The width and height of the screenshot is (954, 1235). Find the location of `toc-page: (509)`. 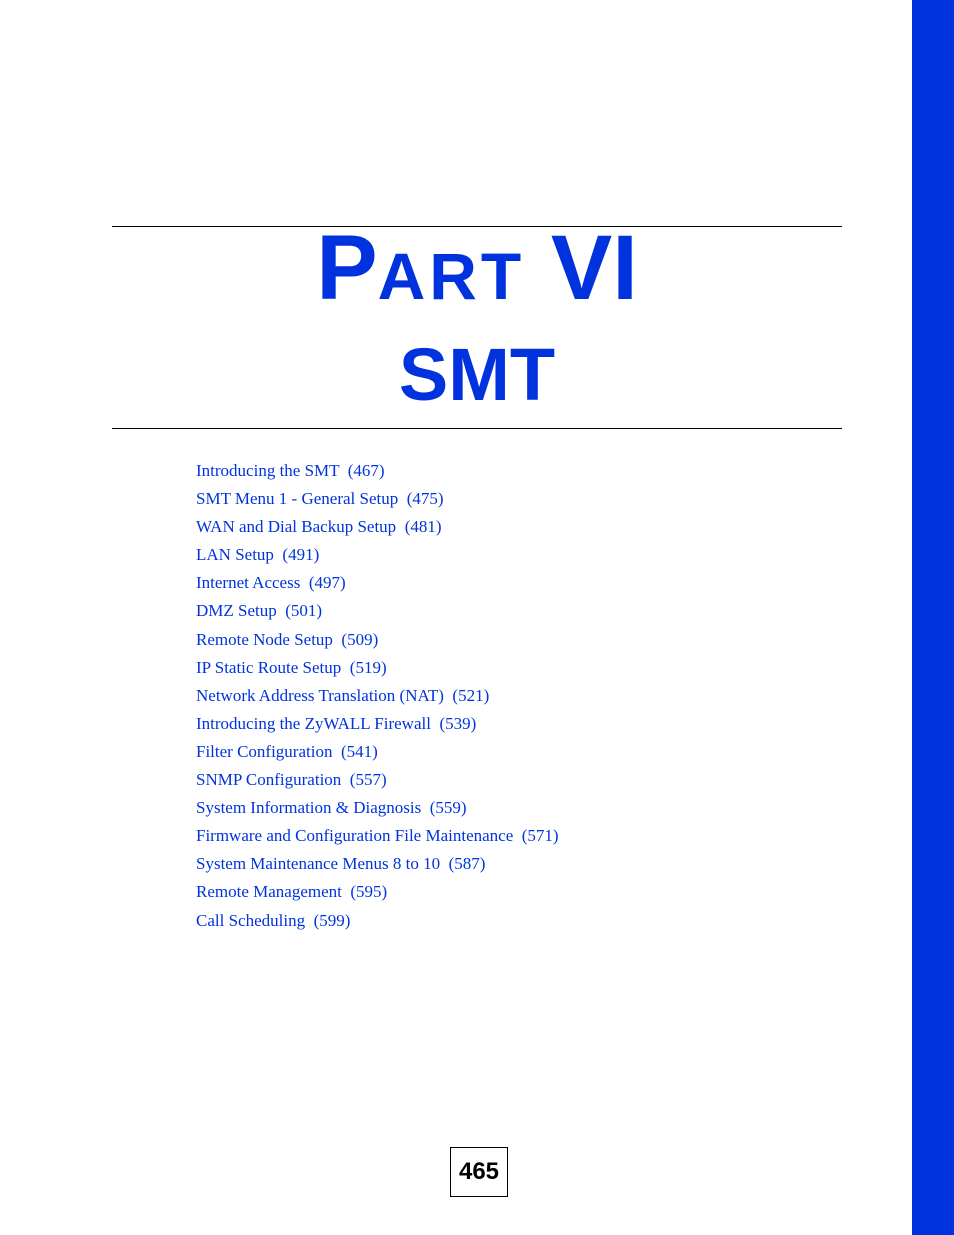

toc-page: (509) is located at coordinates (360, 639).